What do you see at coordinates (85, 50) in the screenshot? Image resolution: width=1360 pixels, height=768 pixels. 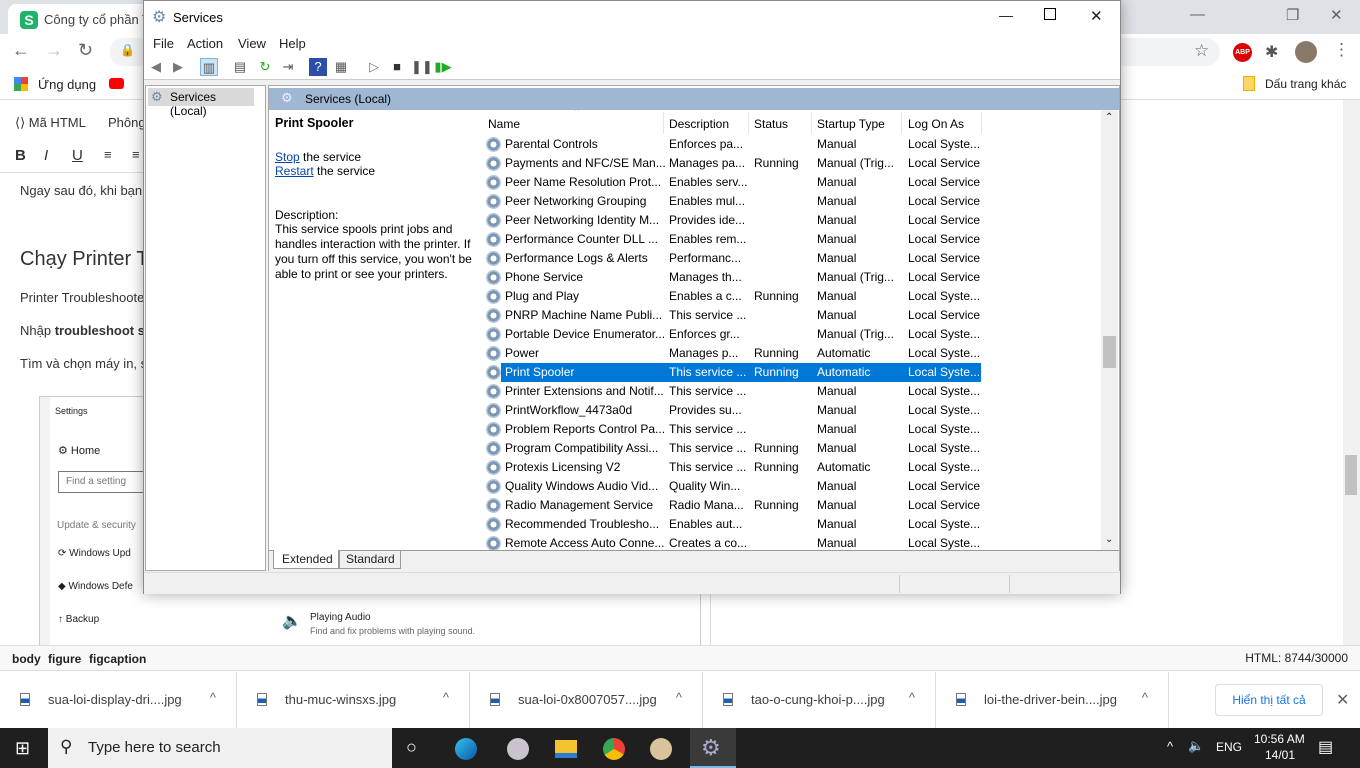 I see `reload-icon: ↻` at bounding box center [85, 50].